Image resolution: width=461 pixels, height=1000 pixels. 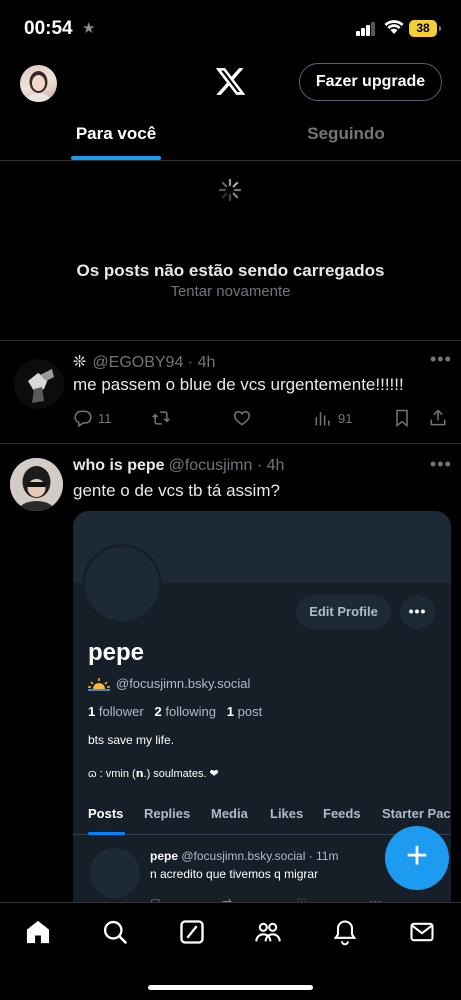 What do you see at coordinates (105, 418) in the screenshot?
I see `reply-count: 11` at bounding box center [105, 418].